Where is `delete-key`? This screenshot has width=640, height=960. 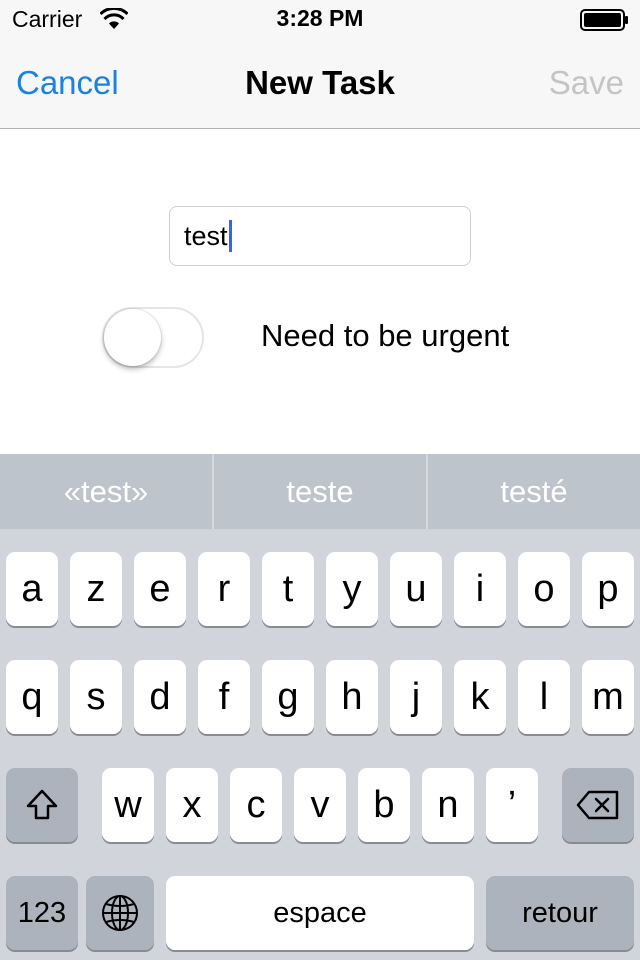 delete-key is located at coordinates (598, 805).